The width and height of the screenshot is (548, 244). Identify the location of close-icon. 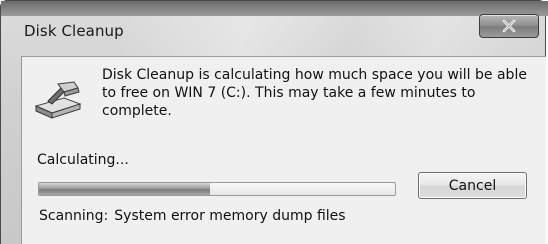
(509, 26).